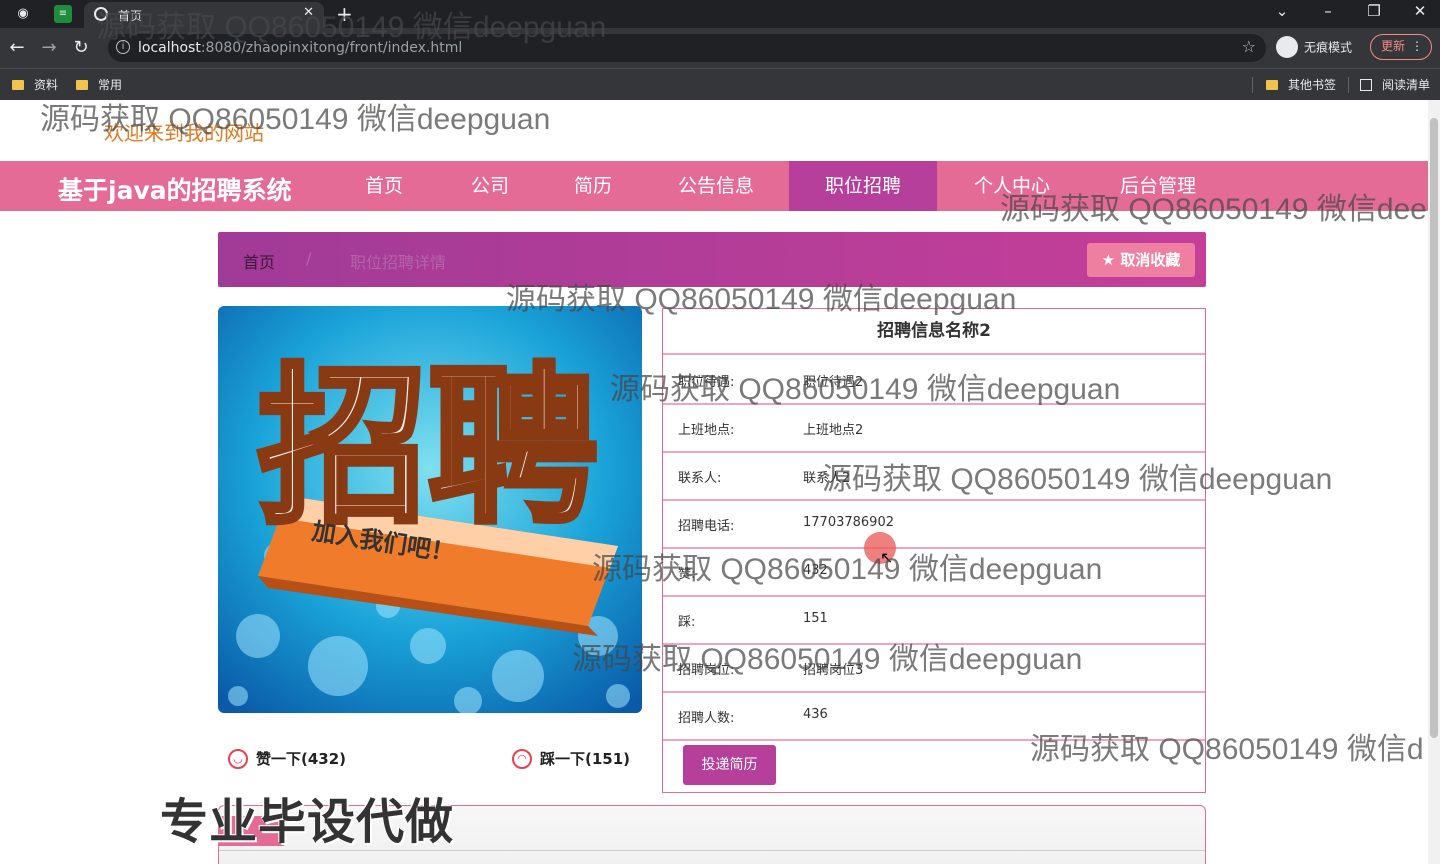  Describe the element at coordinates (1158, 186) in the screenshot. I see `nav-admin: 后台管理` at that location.